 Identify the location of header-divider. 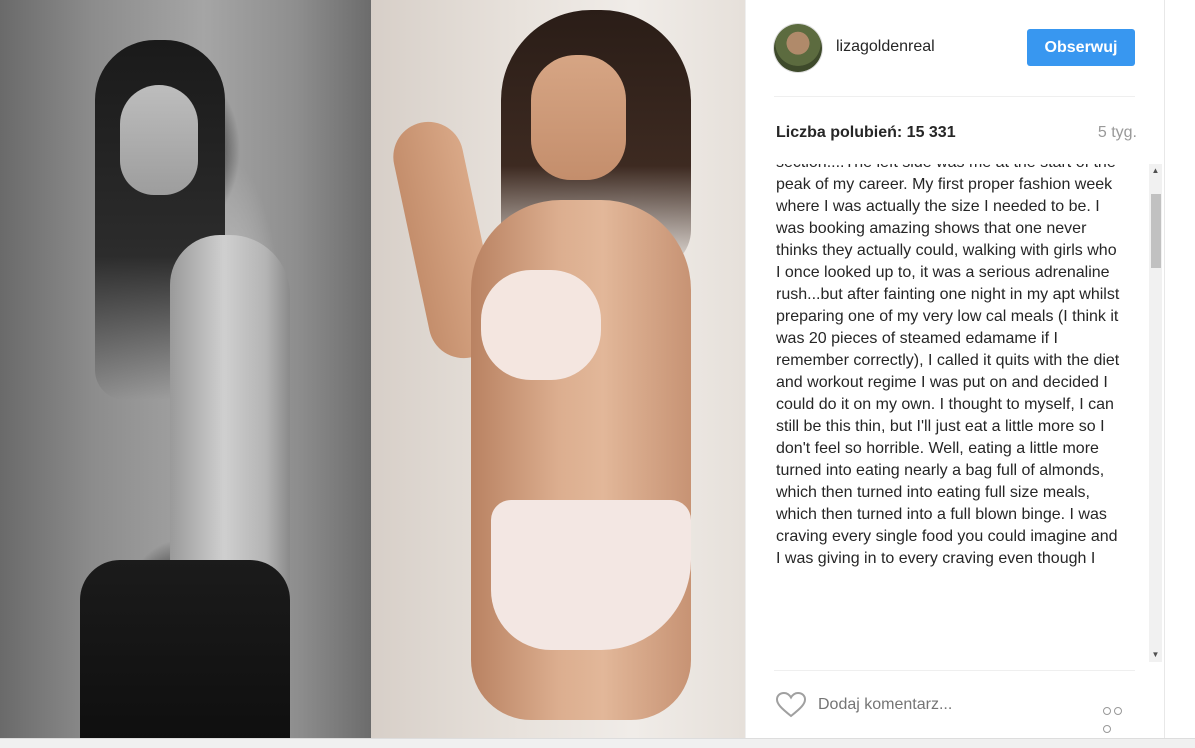
(954, 96).